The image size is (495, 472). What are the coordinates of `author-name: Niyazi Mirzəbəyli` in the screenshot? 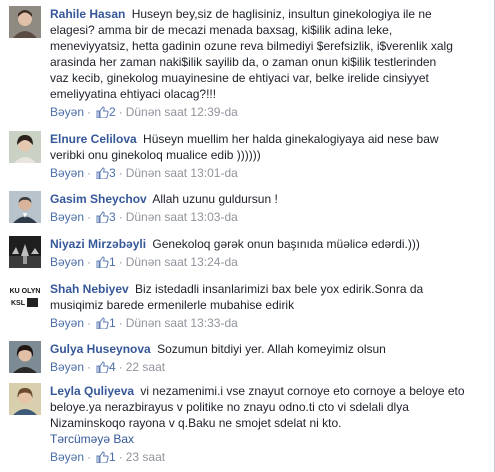 It's located at (98, 244).